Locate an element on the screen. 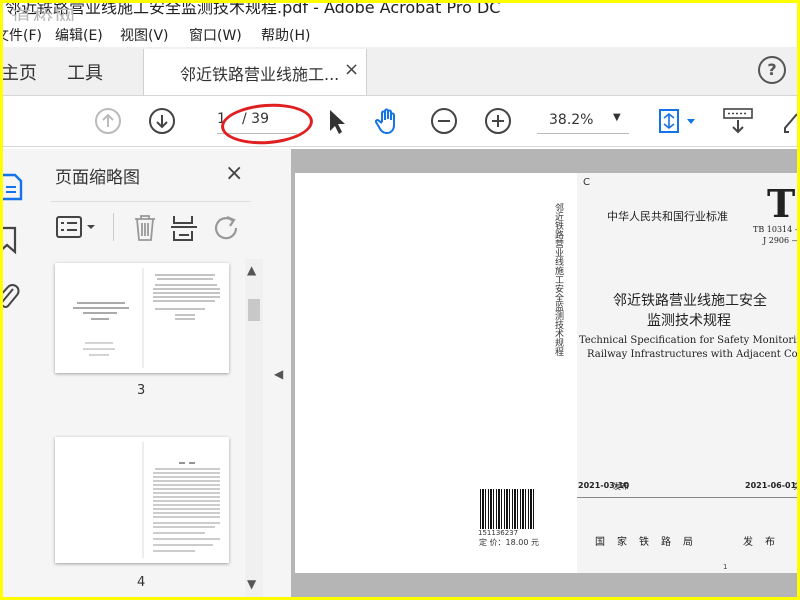 This screenshot has width=800, height=600. scroll-up-icon: ▲ is located at coordinates (251, 270).